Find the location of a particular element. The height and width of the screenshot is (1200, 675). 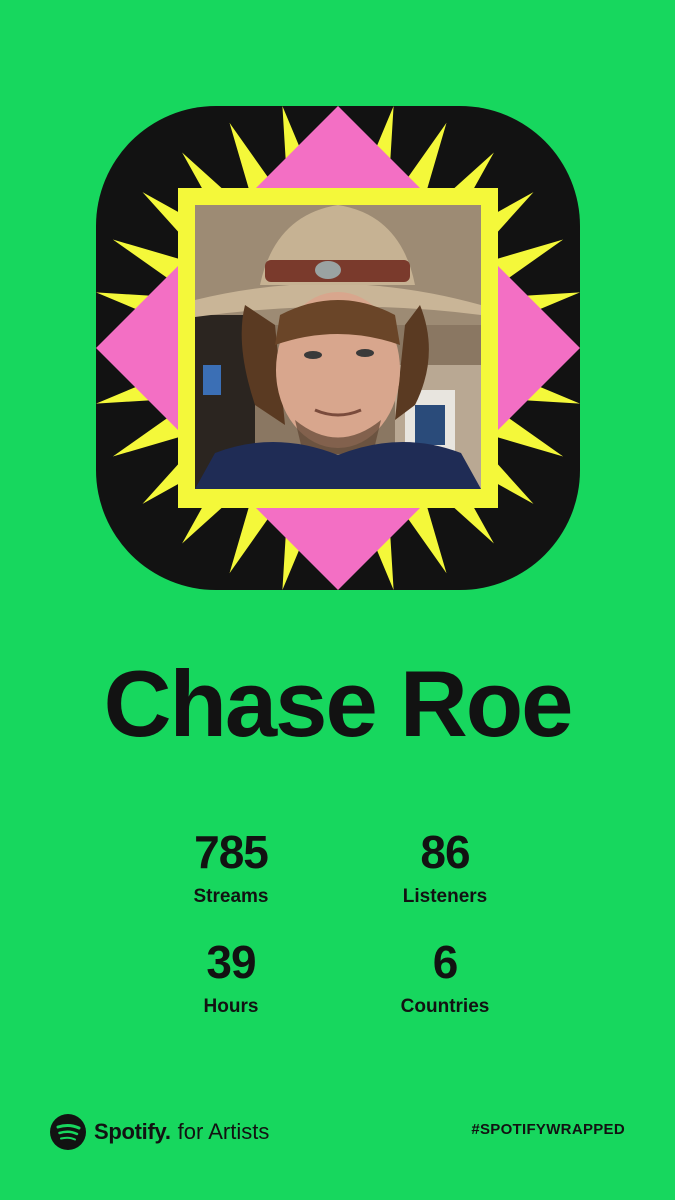

spotify-wordmark: Spotify. is located at coordinates (132, 1131).